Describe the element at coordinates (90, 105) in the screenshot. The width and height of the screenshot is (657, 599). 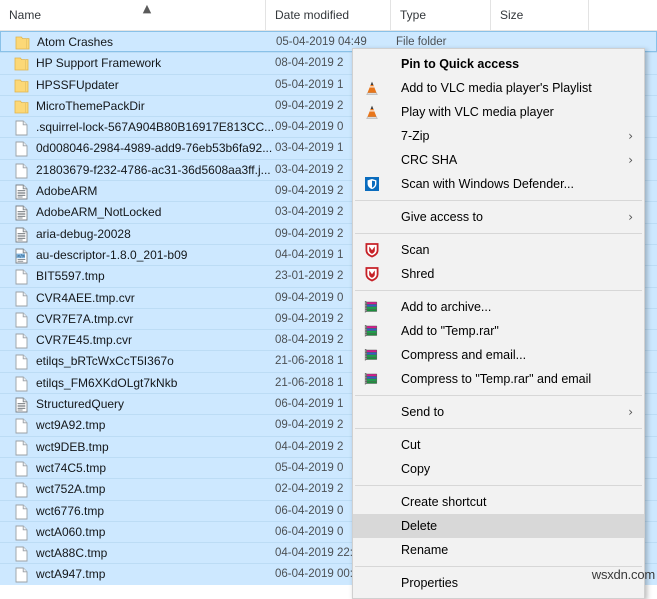
I see `file-name-cell: MicroThemePackDir` at that location.